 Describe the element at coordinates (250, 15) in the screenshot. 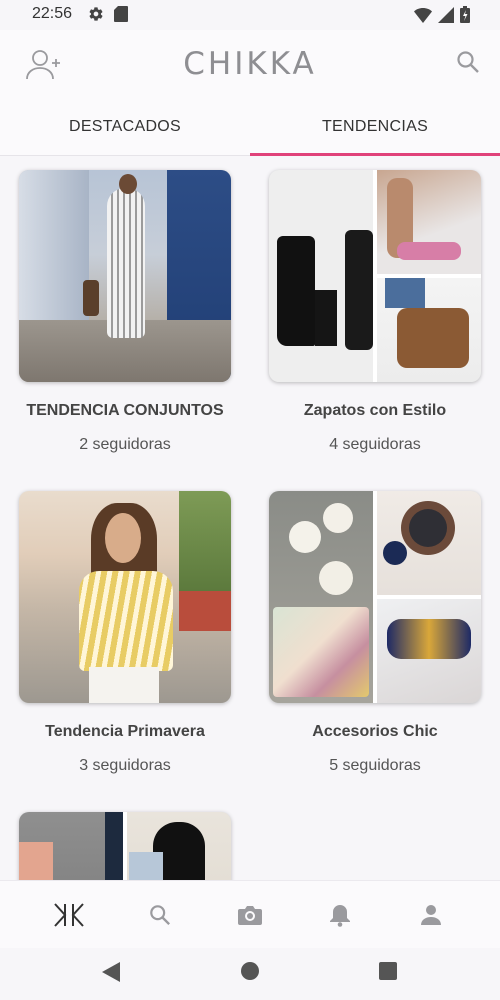

I see `status-bar: 22:56` at that location.